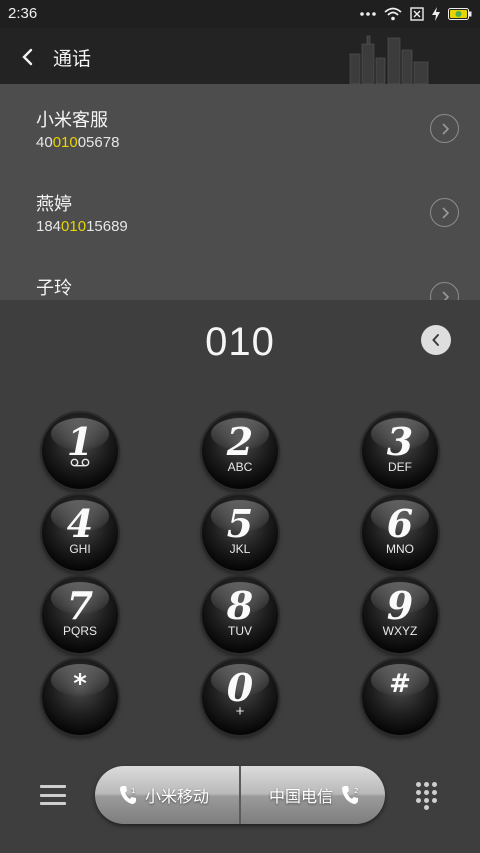 This screenshot has height=853, width=480. Describe the element at coordinates (80, 697) in the screenshot. I see `key-star: *` at that location.